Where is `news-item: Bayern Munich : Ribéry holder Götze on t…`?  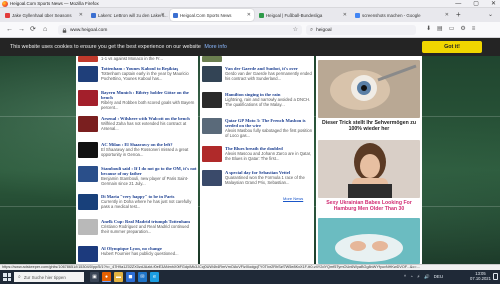 news-item: Bayern Munich : Ribéry holder Götze on t… is located at coordinates (138, 100).